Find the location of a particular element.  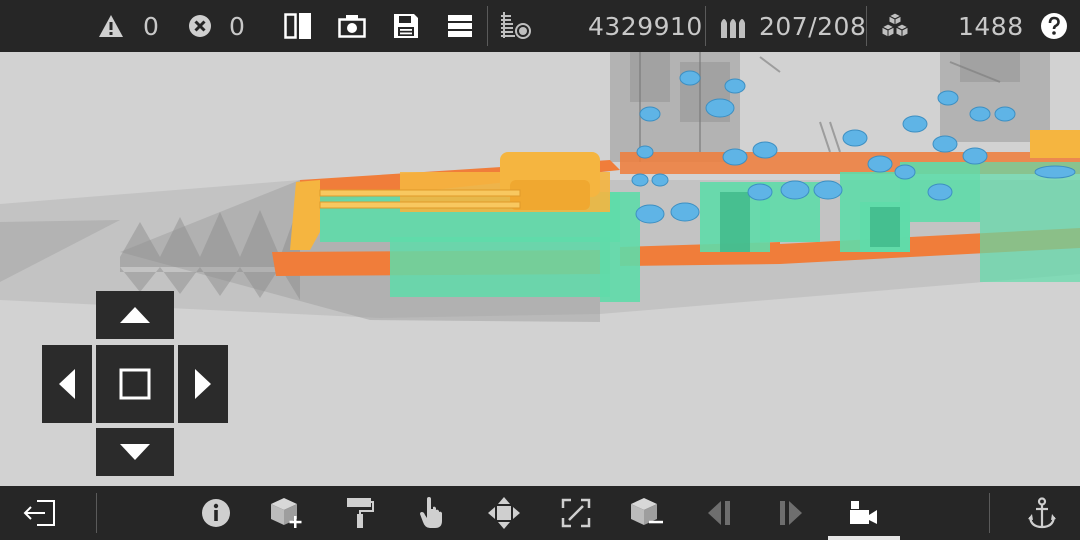

mirror-icon is located at coordinates (297, 26).